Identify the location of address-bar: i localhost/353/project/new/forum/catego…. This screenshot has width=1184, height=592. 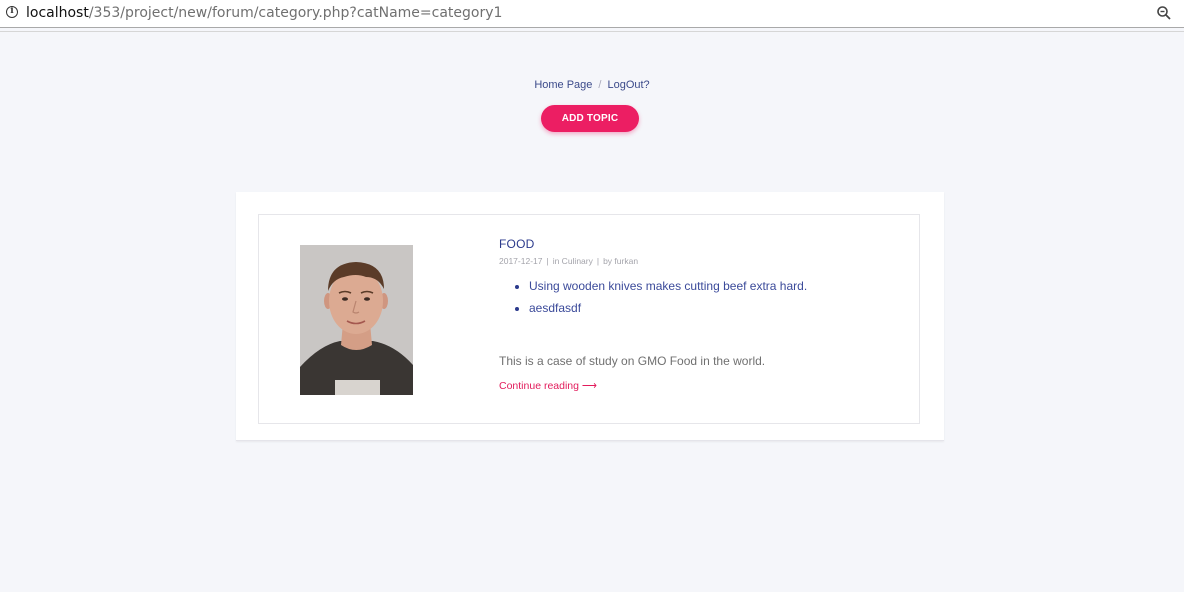
(592, 14).